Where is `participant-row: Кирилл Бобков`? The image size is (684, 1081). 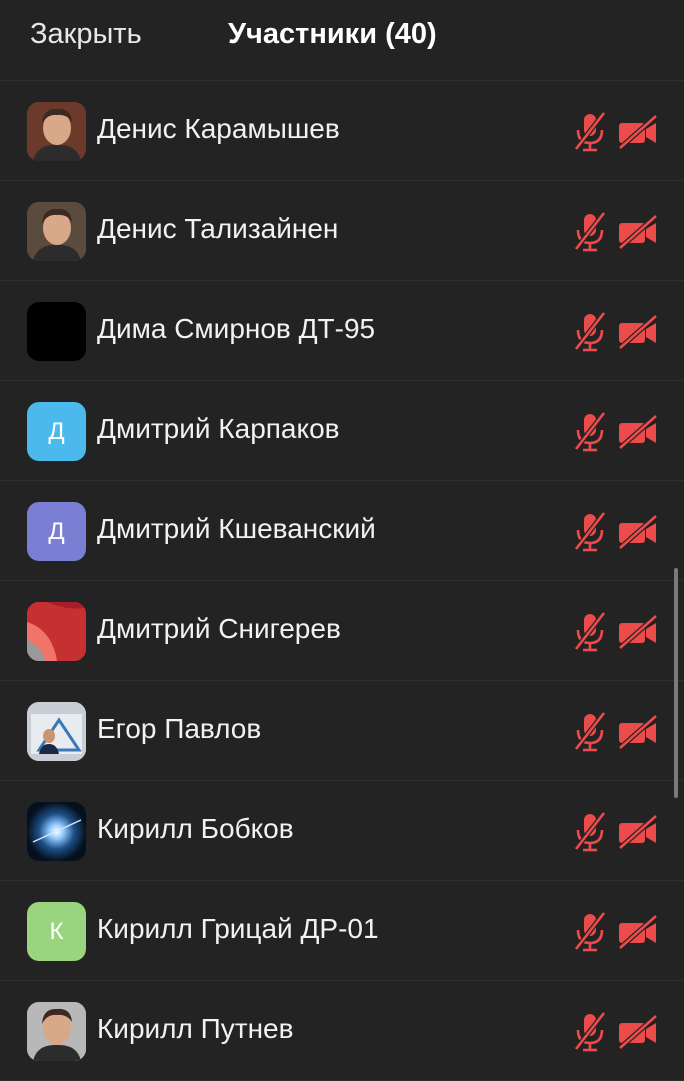
participant-row: Кирилл Бобков is located at coordinates (342, 831).